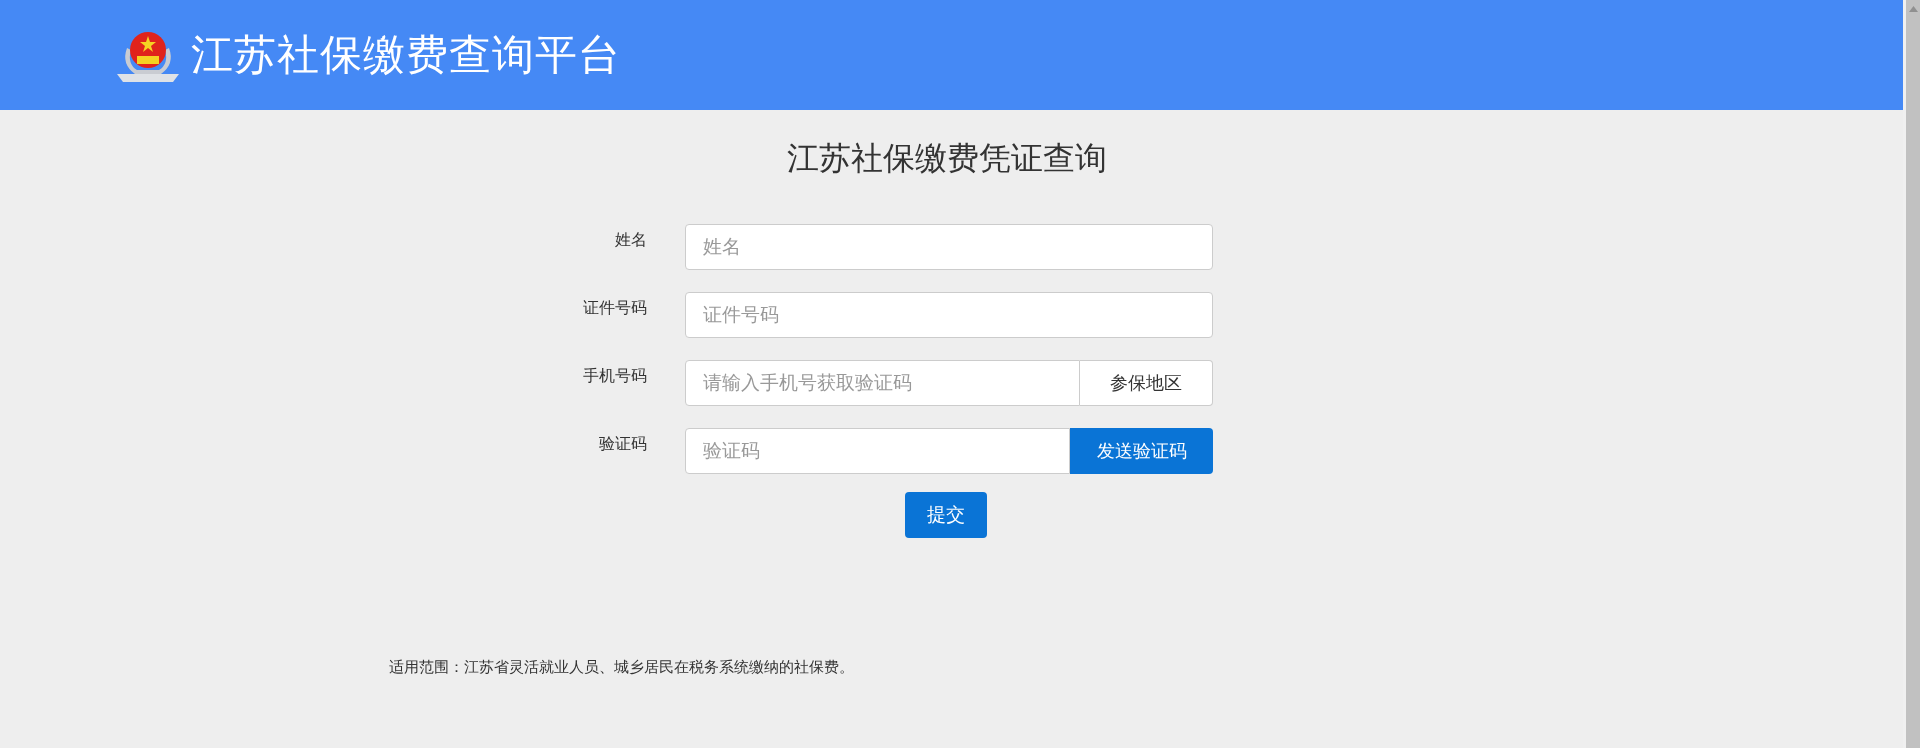 The image size is (1920, 748). What do you see at coordinates (614, 376) in the screenshot?
I see `field-label: 手机号码` at bounding box center [614, 376].